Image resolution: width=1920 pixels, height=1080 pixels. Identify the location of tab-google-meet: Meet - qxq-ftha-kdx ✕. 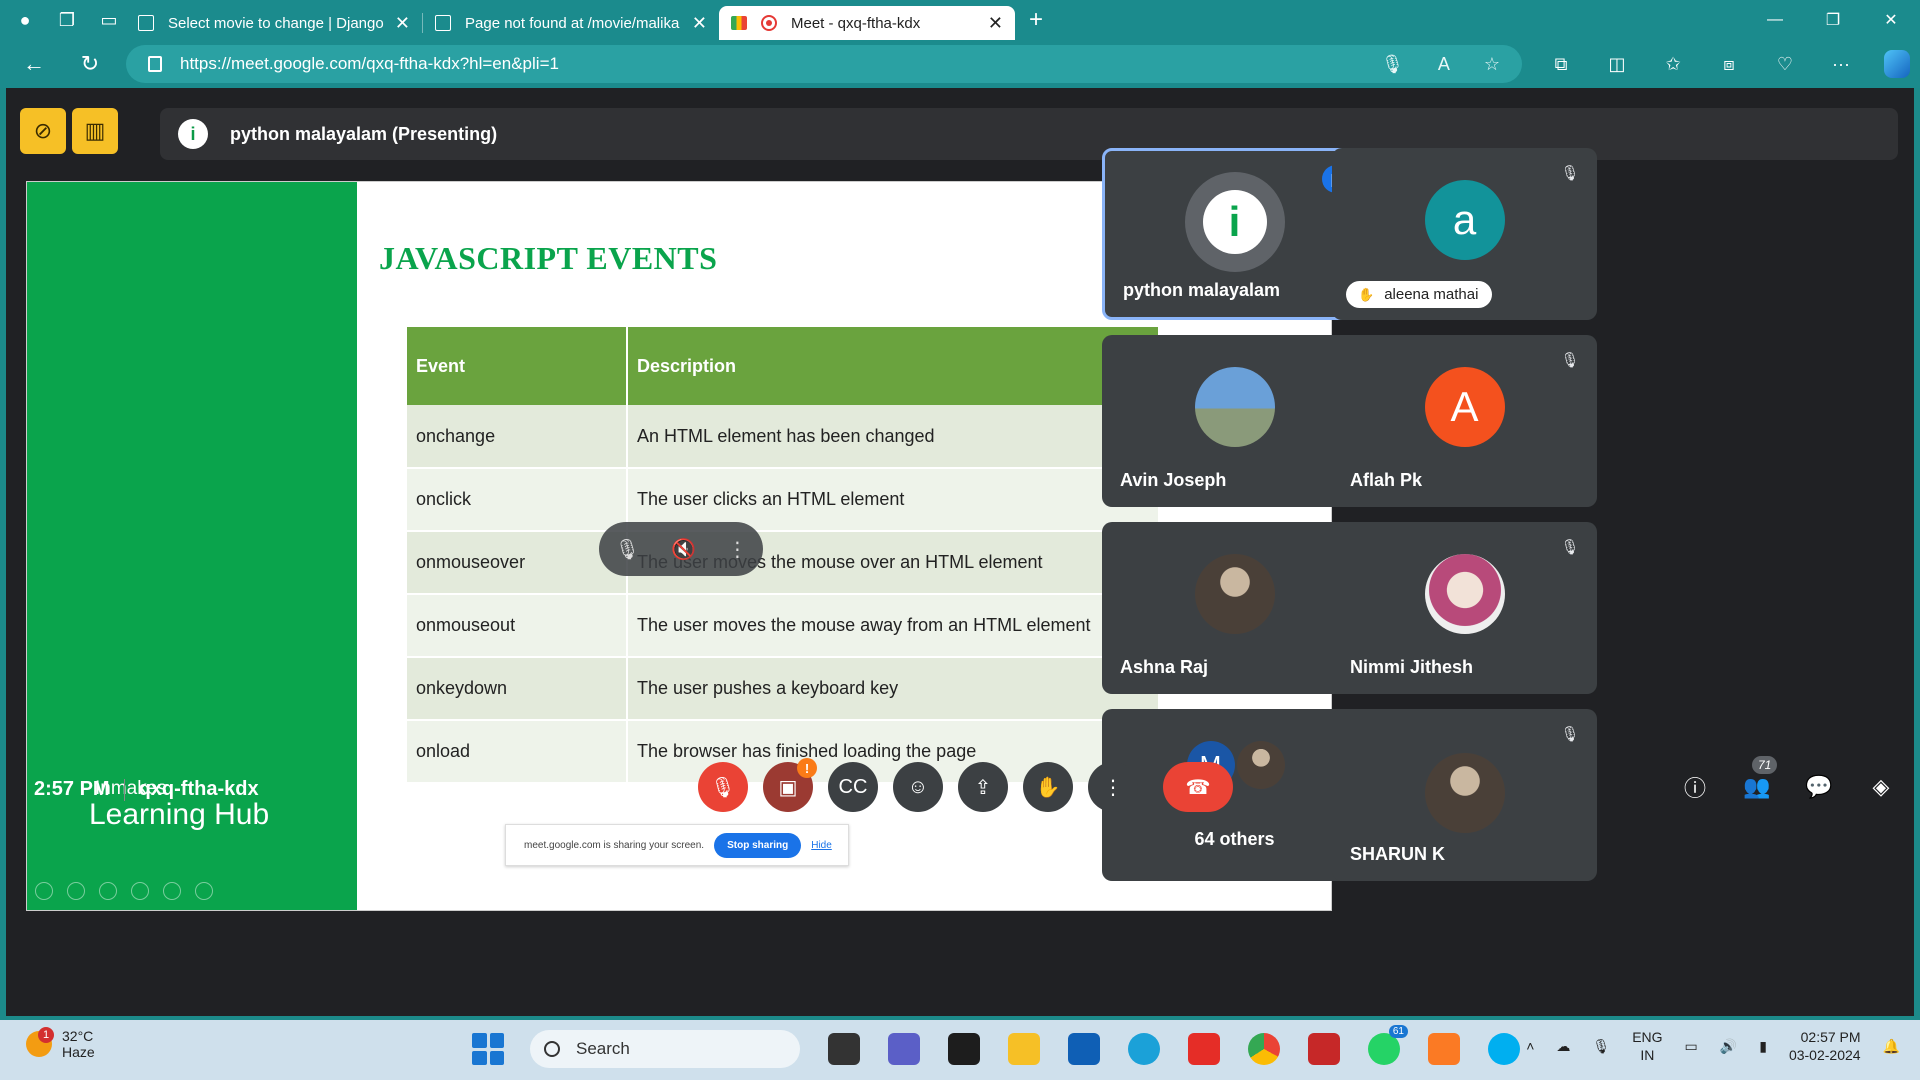
(867, 23).